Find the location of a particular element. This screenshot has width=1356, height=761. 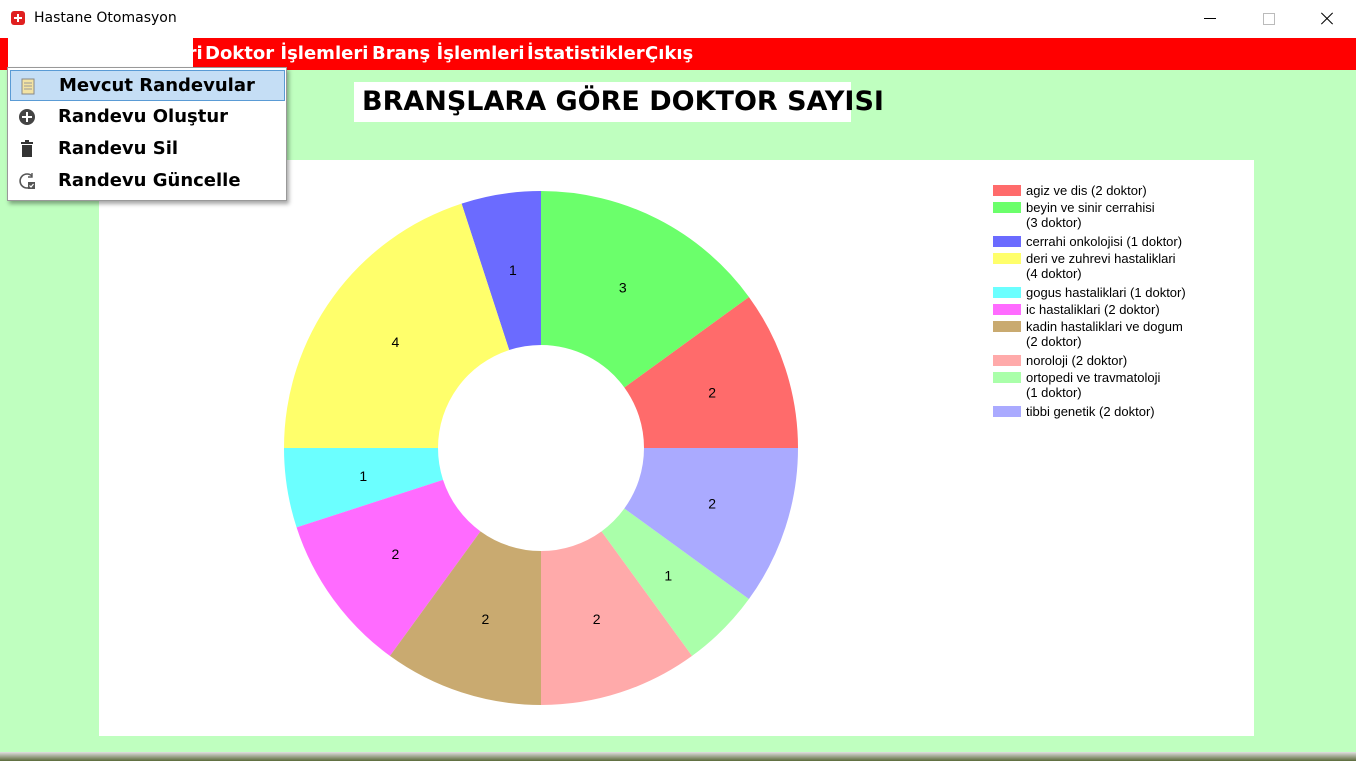

legend-label: cerrahi onkolojisi (1 doktor) is located at coordinates (1104, 241).